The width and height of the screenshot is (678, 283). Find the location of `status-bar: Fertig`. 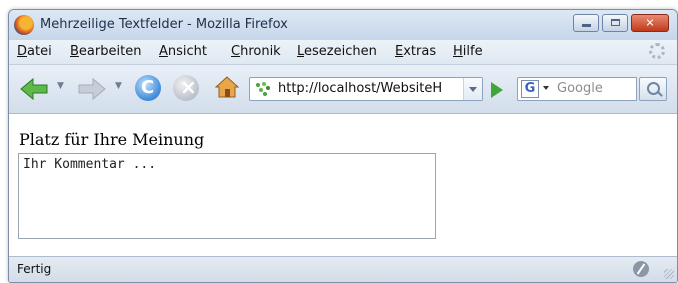

status-bar: Fertig is located at coordinates (343, 269).